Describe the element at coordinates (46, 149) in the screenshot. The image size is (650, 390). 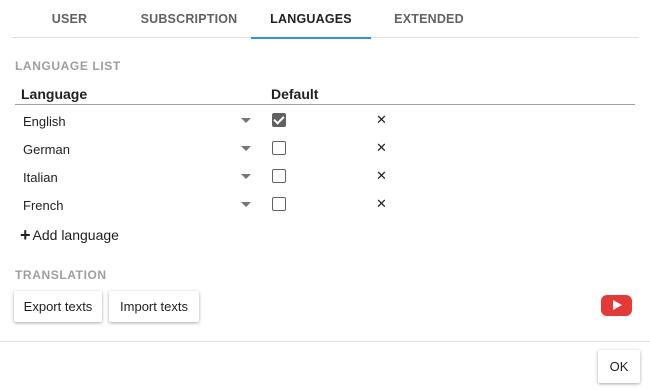
I see `language-name: German` at that location.